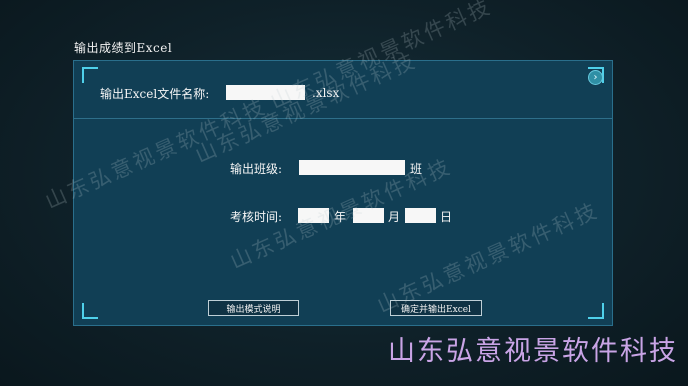 The image size is (688, 386). Describe the element at coordinates (155, 94) in the screenshot. I see `filename-label: 输出Excel文件名称:` at that location.